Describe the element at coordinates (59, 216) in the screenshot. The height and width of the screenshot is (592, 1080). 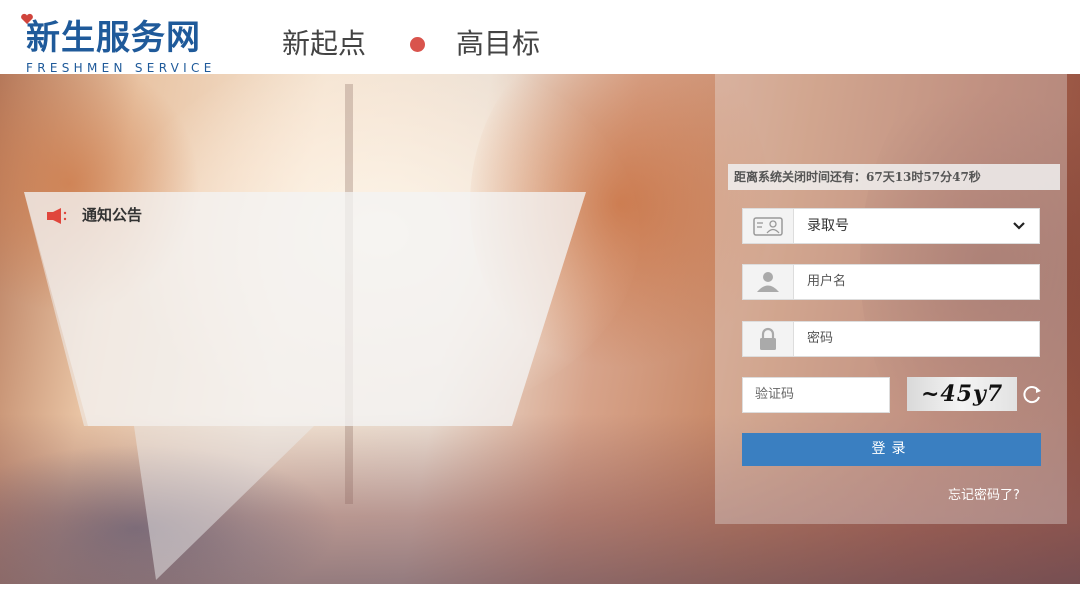
I see `speaker-icon` at that location.